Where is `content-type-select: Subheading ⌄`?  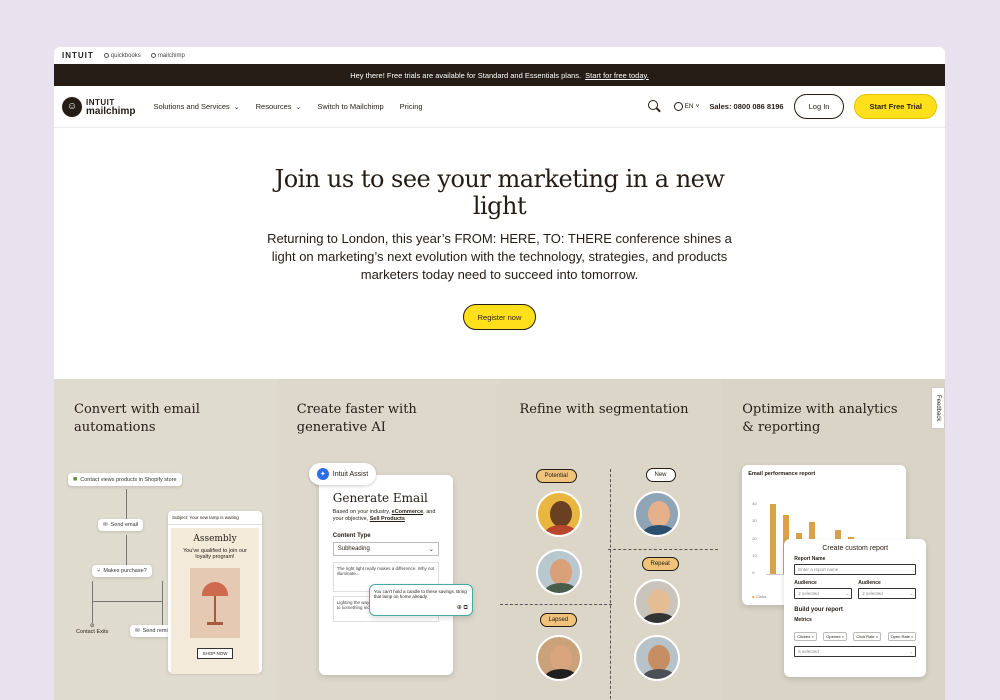
content-type-select: Subheading ⌄ is located at coordinates (385, 549).